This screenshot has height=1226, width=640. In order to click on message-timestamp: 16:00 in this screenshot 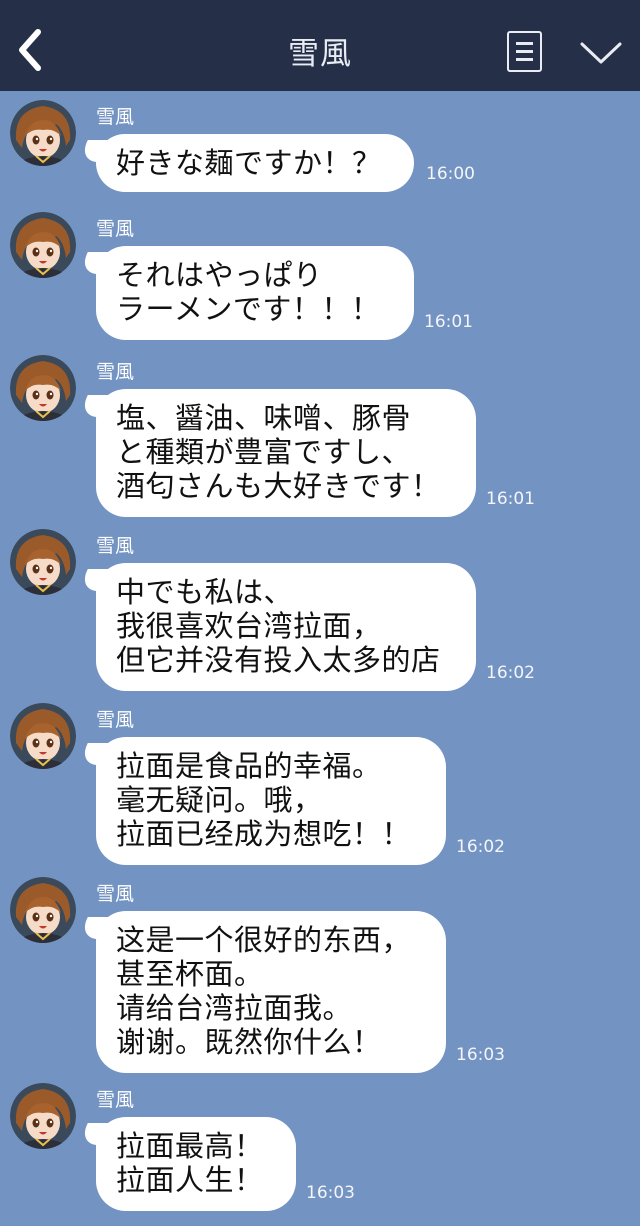, I will do `click(450, 174)`.